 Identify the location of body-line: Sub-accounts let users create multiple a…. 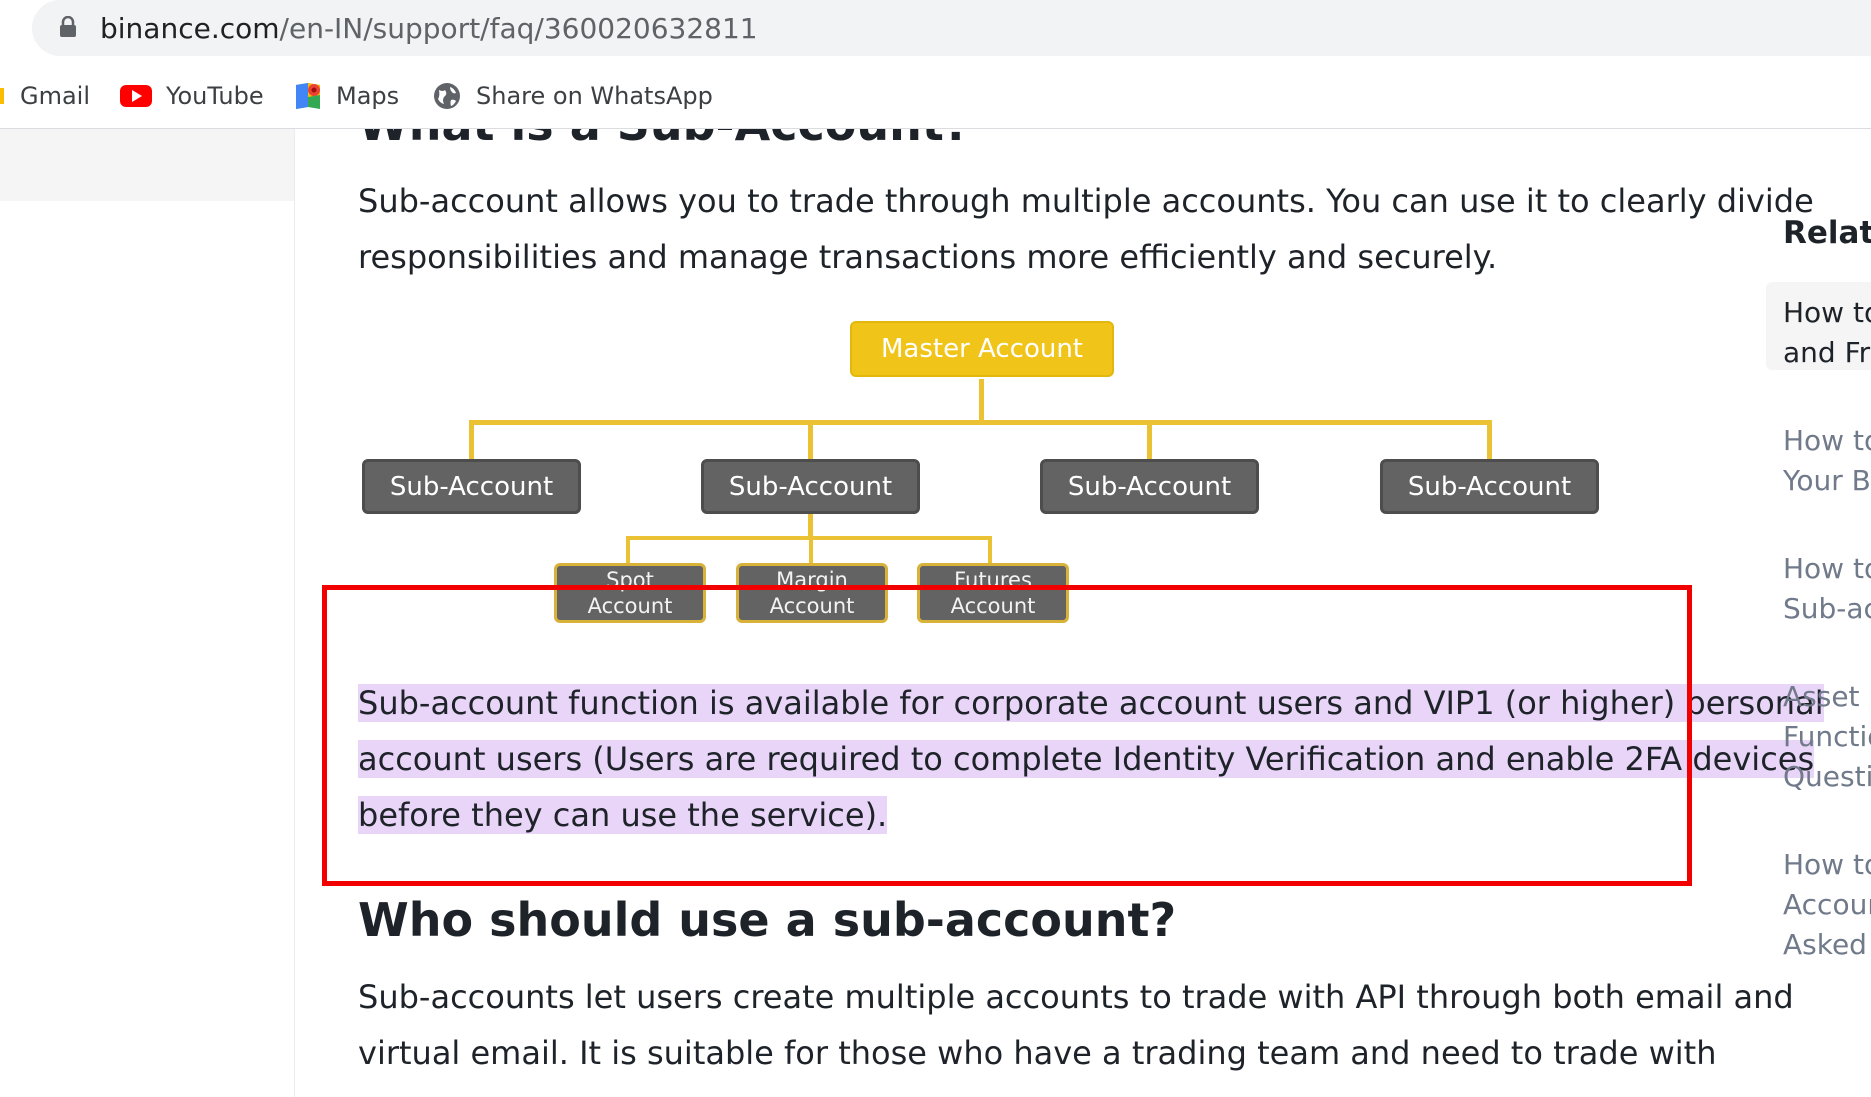
(1076, 997).